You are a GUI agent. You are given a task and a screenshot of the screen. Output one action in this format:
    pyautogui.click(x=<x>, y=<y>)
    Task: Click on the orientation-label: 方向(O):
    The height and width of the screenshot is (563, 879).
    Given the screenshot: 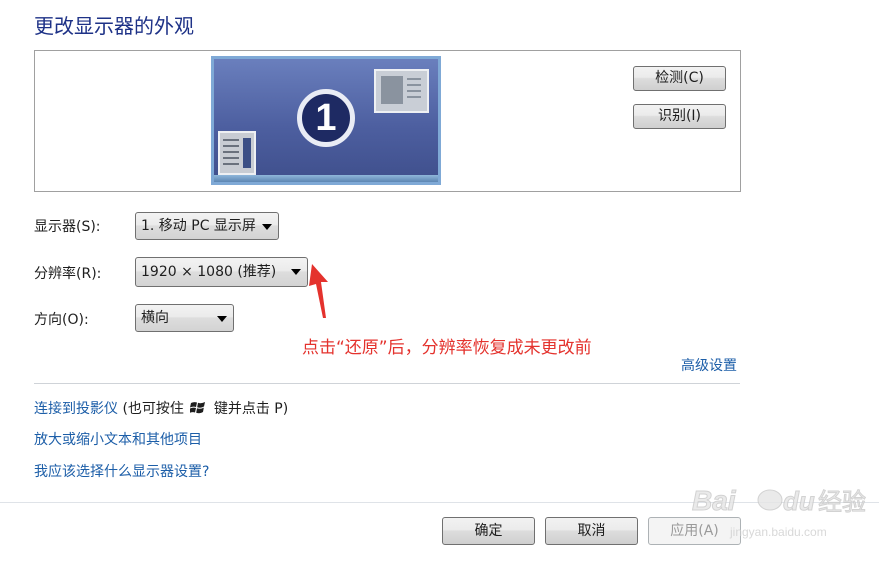 What is the action you would take?
    pyautogui.click(x=61, y=320)
    